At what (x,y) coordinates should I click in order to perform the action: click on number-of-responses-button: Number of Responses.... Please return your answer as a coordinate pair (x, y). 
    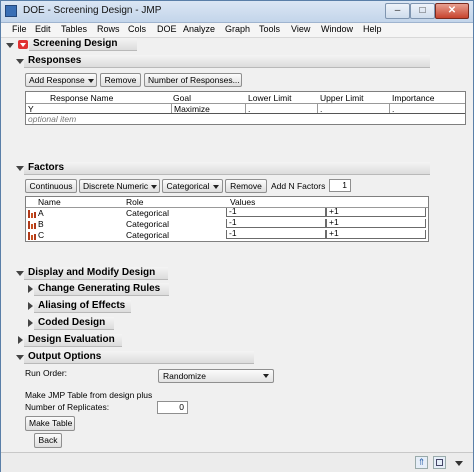
    Looking at the image, I should click on (193, 80).